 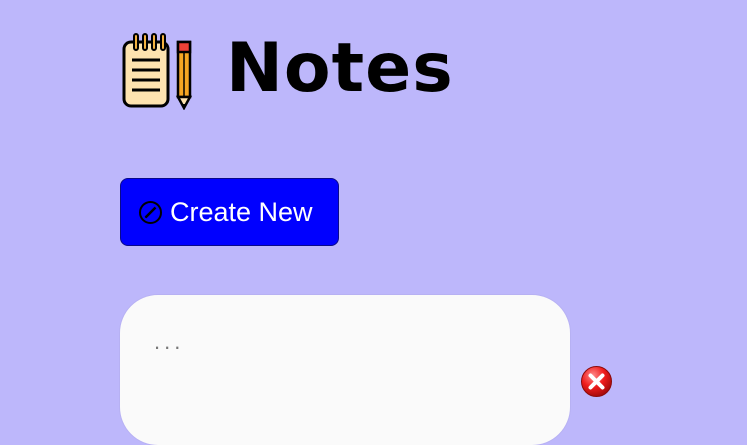 I want to click on create-new-button: Create New, so click(x=229, y=212).